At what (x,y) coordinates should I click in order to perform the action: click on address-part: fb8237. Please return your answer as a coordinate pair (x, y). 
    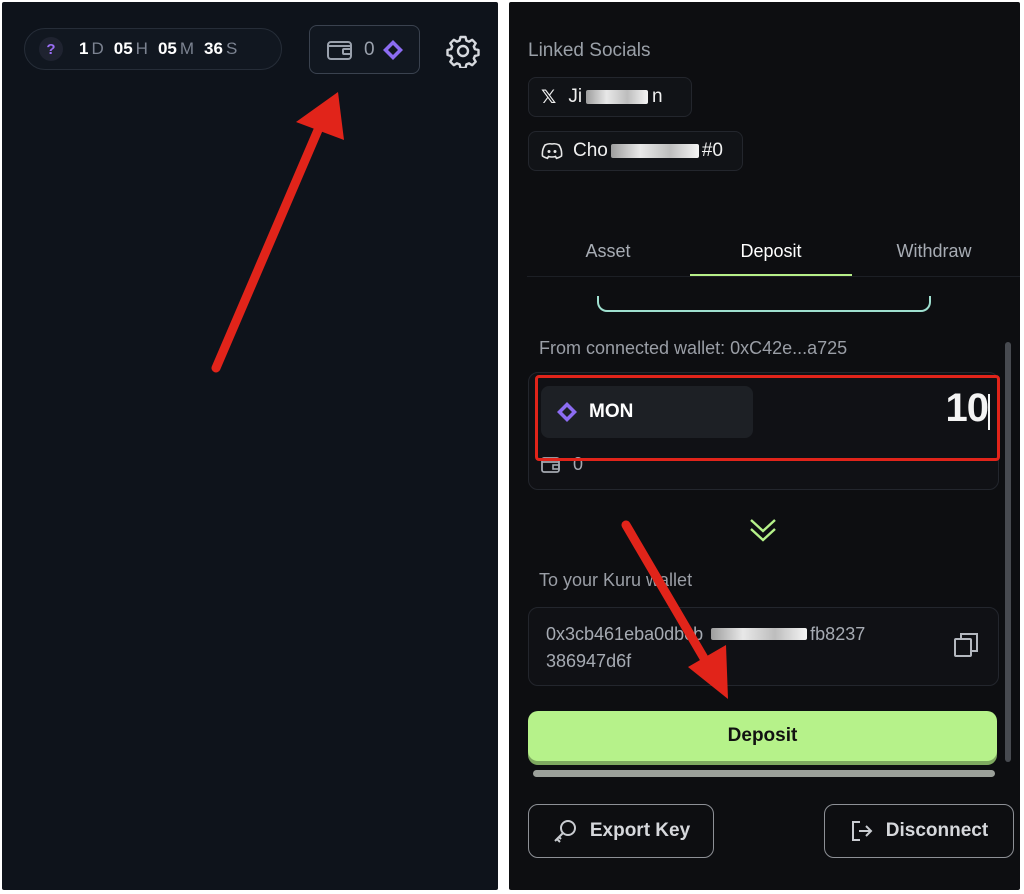
    Looking at the image, I should click on (838, 634).